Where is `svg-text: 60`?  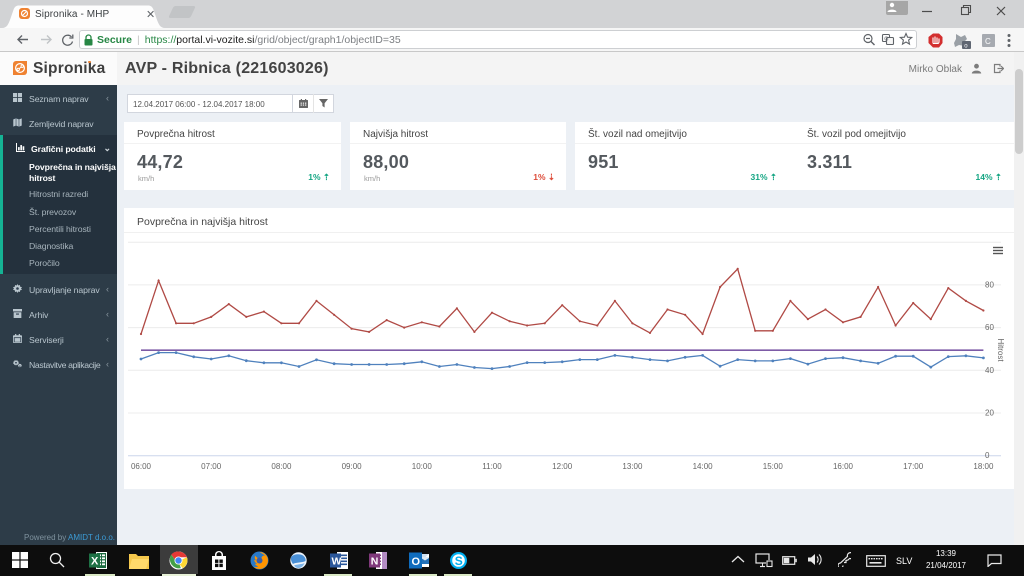 svg-text: 60 is located at coordinates (989, 327).